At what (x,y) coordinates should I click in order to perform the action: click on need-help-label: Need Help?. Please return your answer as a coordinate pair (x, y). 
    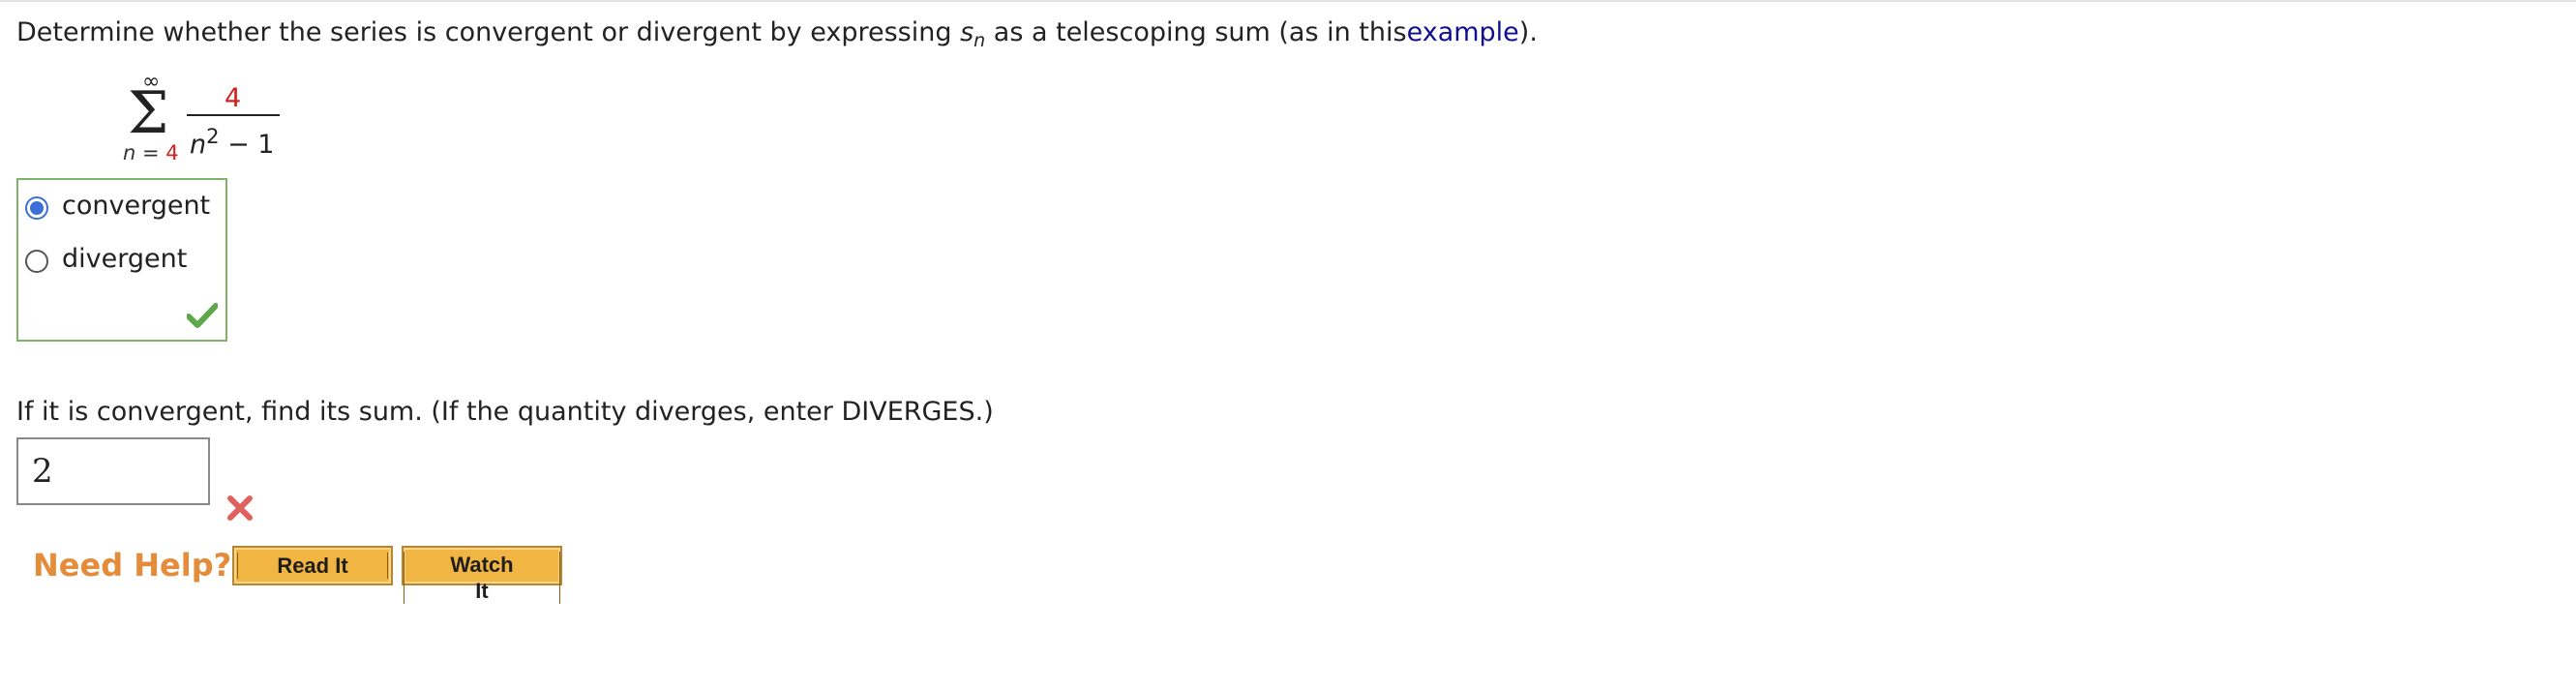
    Looking at the image, I should click on (132, 565).